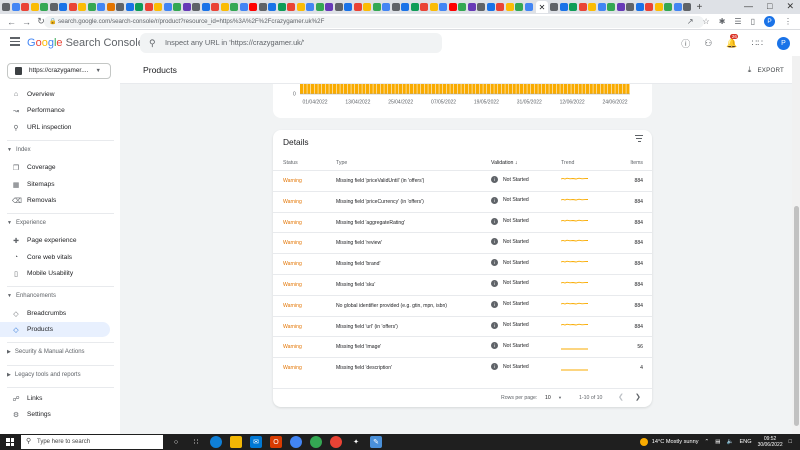 The image size is (800, 450). I want to click on scrollbar-thumb, so click(796, 316).